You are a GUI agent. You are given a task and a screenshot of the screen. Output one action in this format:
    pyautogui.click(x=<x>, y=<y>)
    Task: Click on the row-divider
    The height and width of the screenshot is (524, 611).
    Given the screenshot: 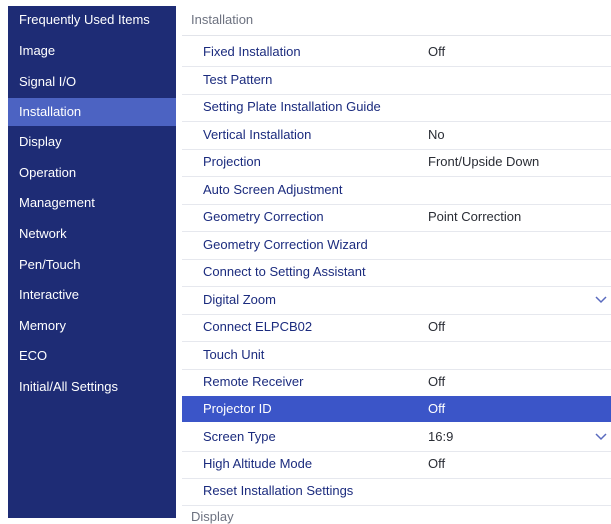 What is the action you would take?
    pyautogui.click(x=396, y=505)
    